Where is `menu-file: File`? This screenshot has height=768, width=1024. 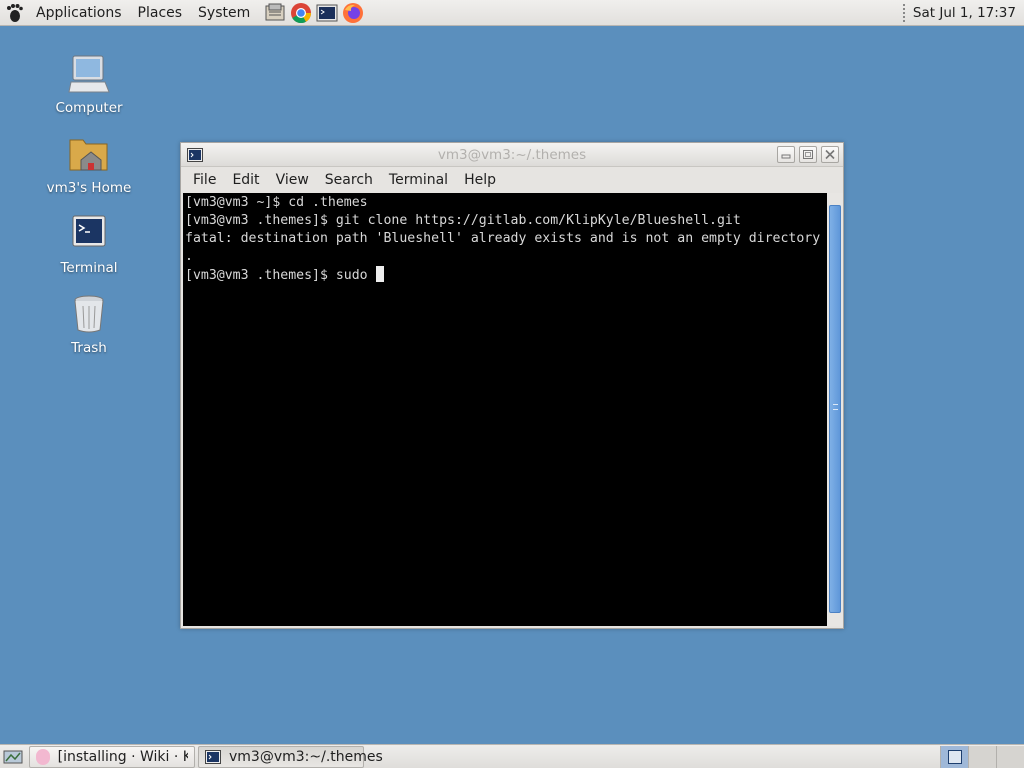 menu-file: File is located at coordinates (204, 180).